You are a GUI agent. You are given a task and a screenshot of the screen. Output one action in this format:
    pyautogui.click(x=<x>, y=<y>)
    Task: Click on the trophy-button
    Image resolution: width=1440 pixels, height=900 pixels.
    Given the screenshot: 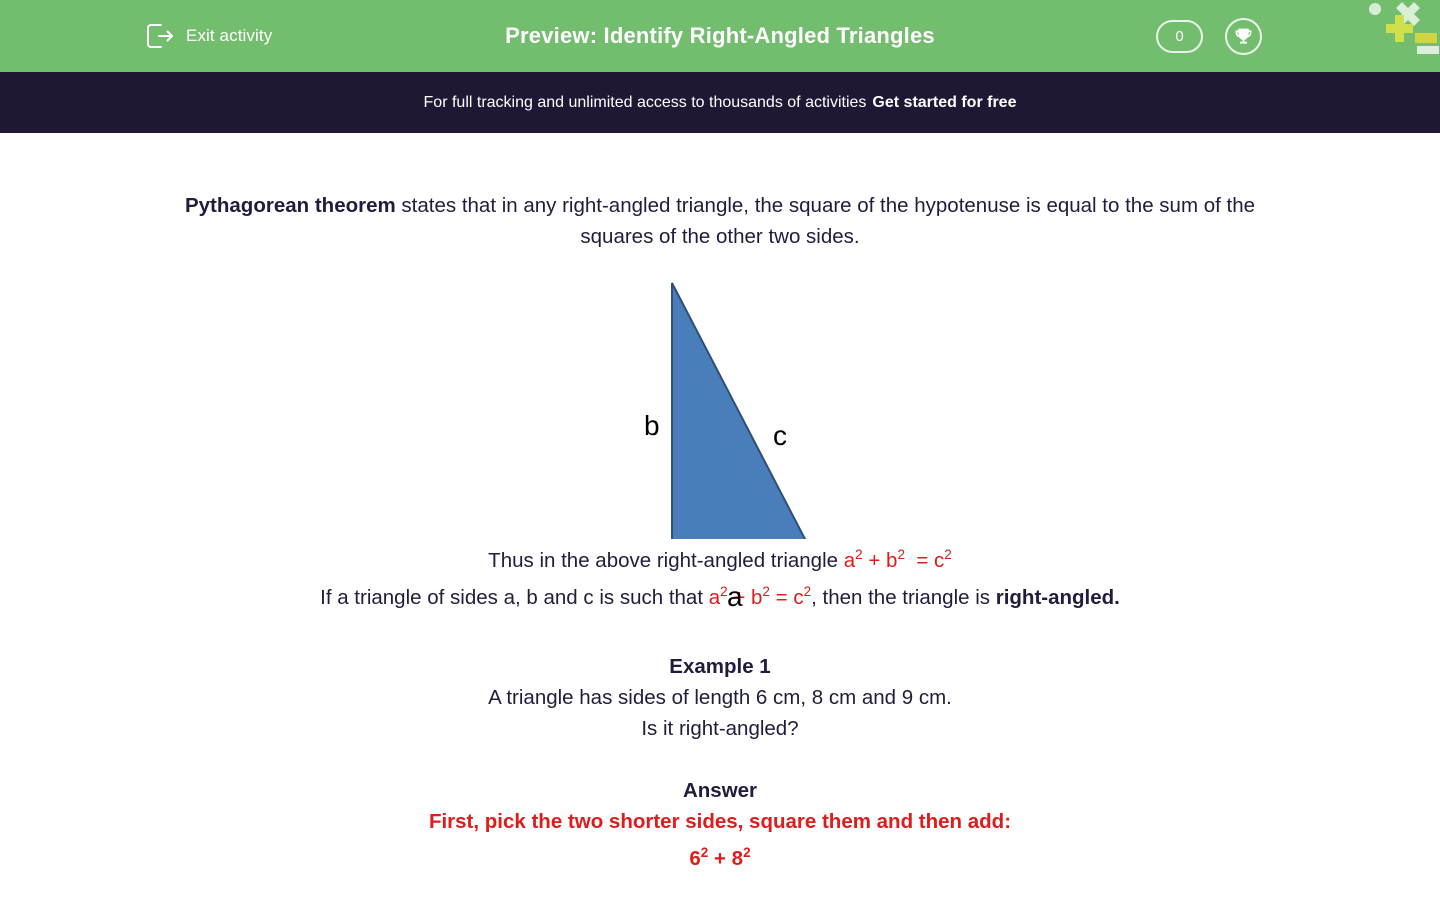 What is the action you would take?
    pyautogui.click(x=1243, y=36)
    